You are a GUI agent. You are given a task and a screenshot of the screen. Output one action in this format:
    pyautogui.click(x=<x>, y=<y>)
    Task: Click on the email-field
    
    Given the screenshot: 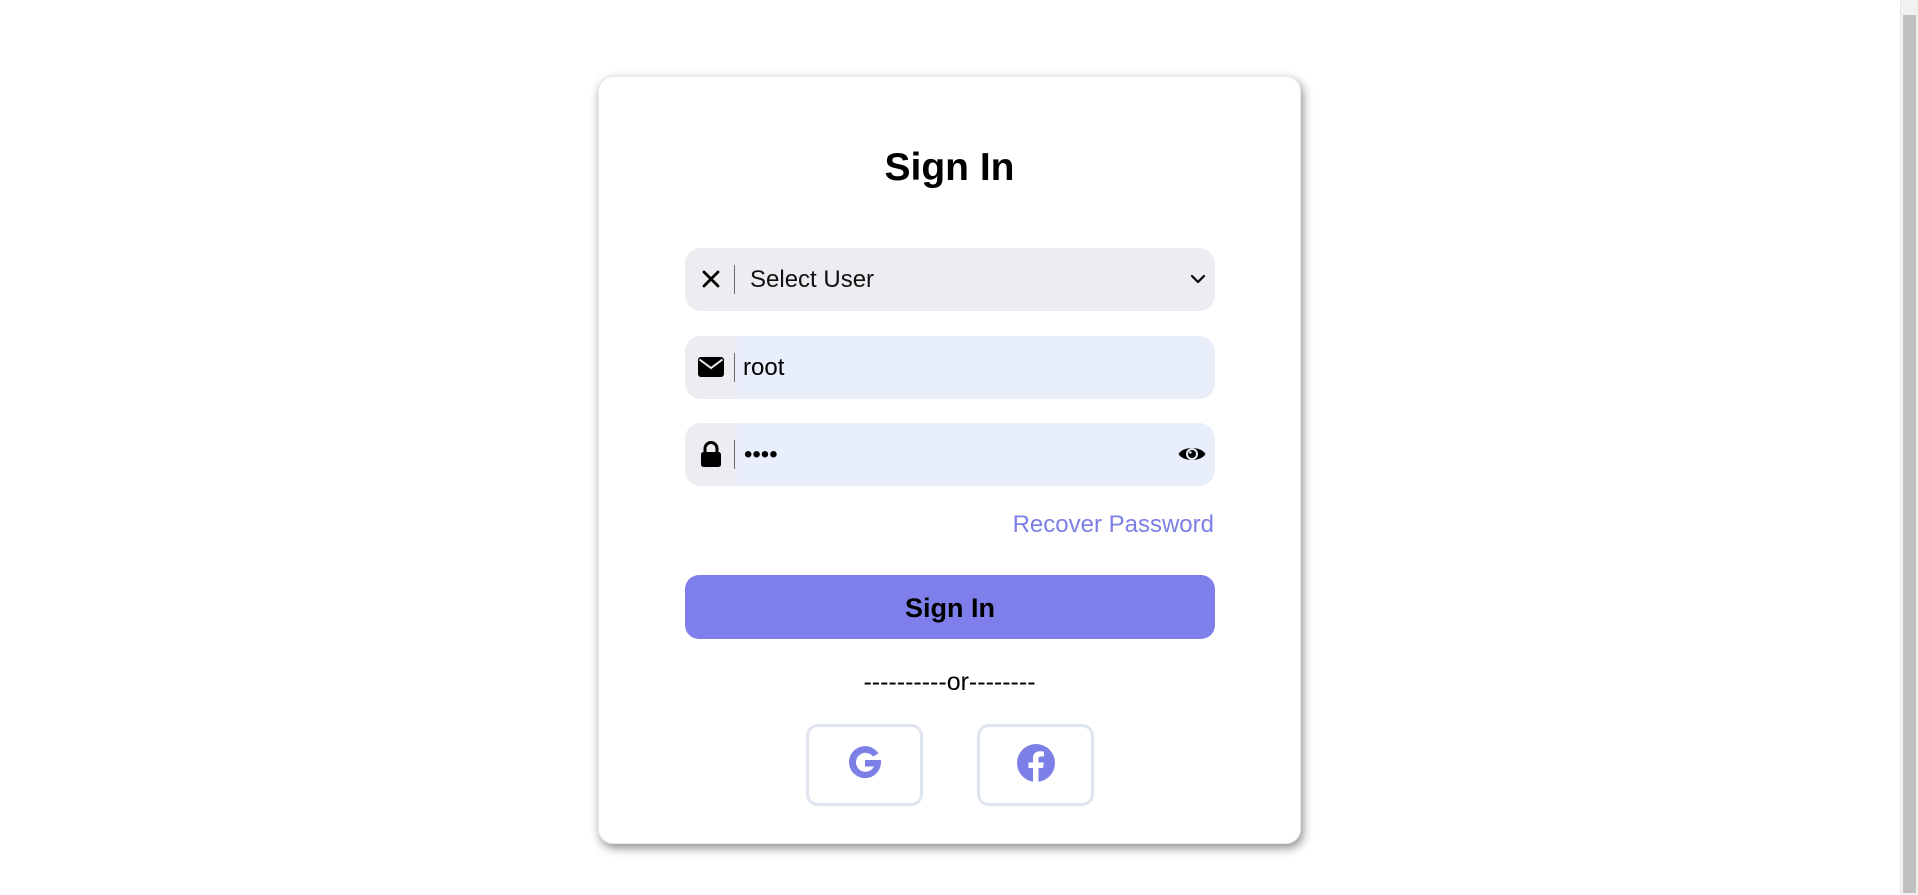 What is the action you would take?
    pyautogui.click(x=958, y=367)
    